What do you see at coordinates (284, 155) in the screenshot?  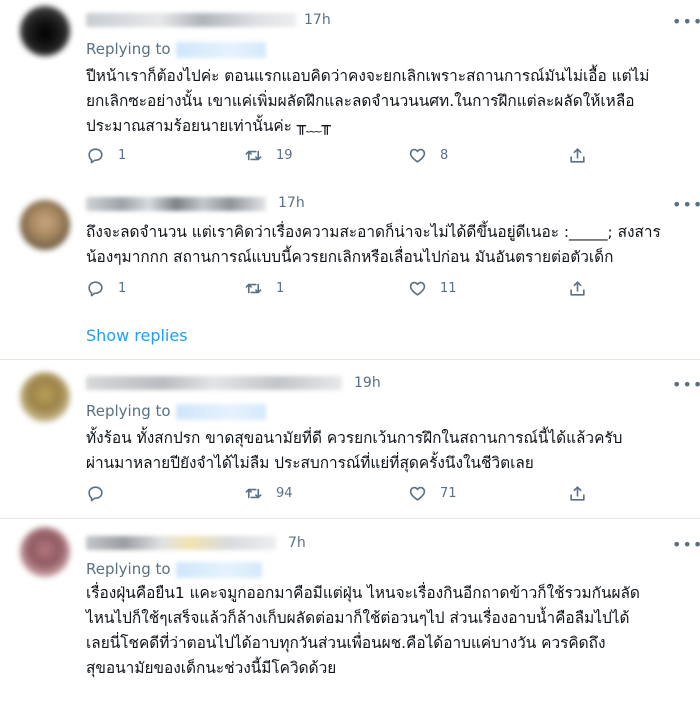 I see `retweet-count: 19` at bounding box center [284, 155].